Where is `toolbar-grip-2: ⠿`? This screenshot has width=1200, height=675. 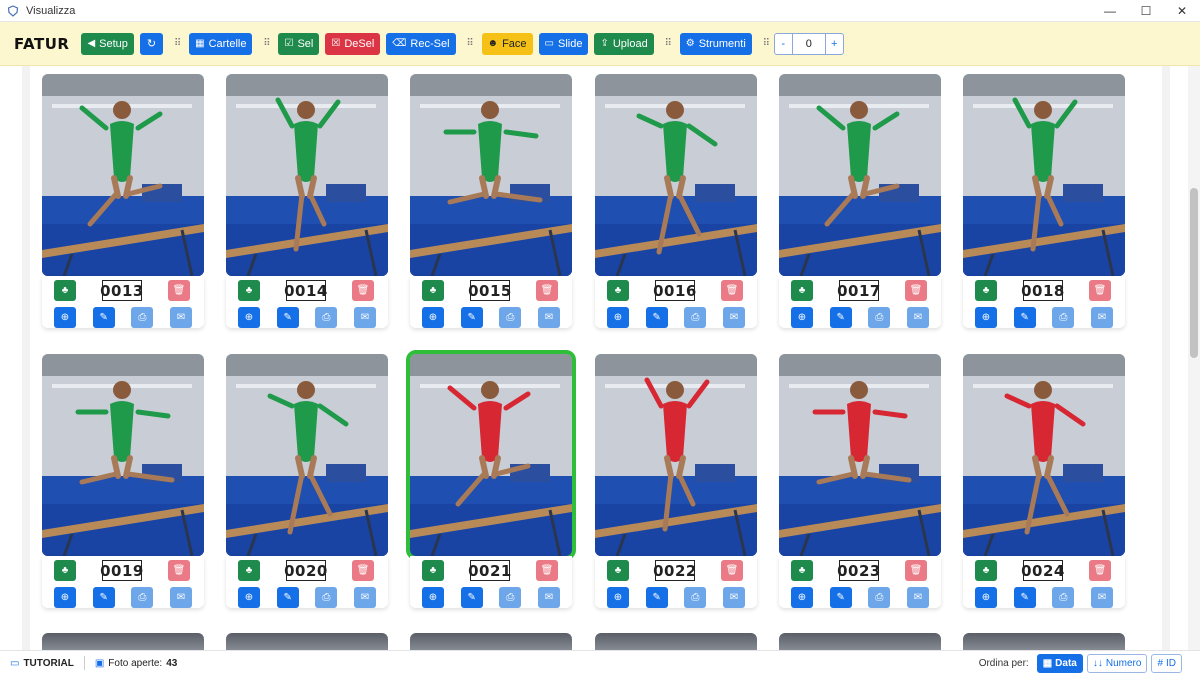
toolbar-grip-2: ⠿ is located at coordinates (266, 44).